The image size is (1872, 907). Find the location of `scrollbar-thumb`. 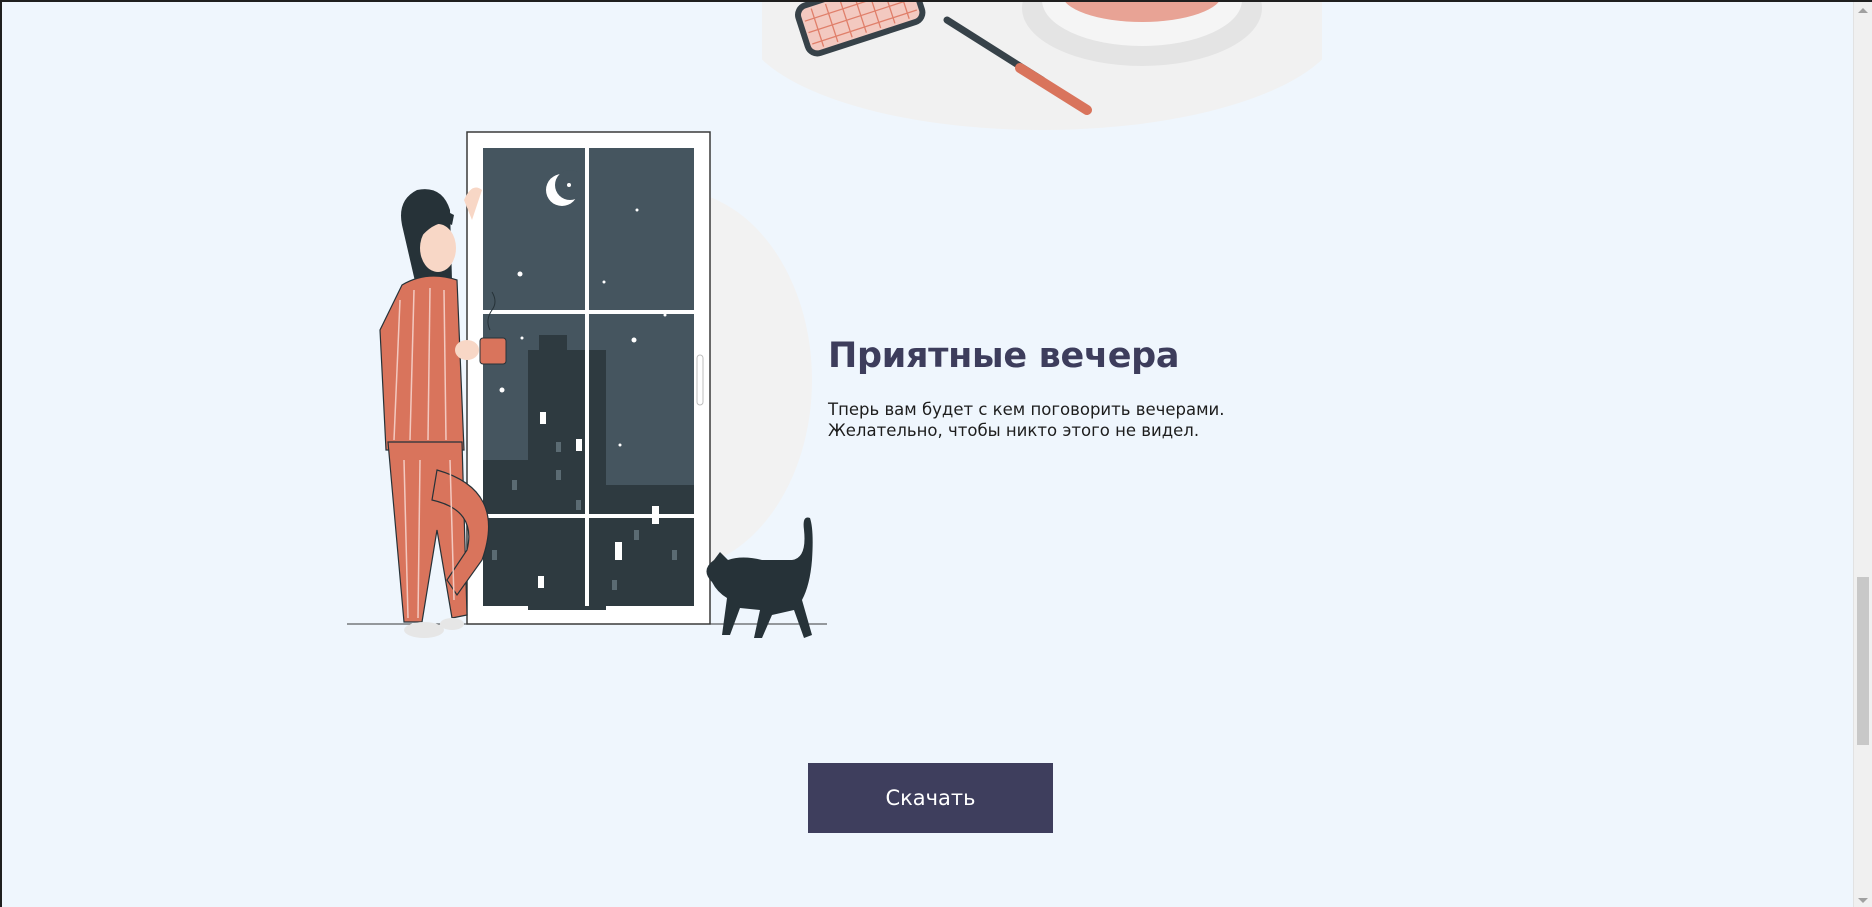

scrollbar-thumb is located at coordinates (1863, 661).